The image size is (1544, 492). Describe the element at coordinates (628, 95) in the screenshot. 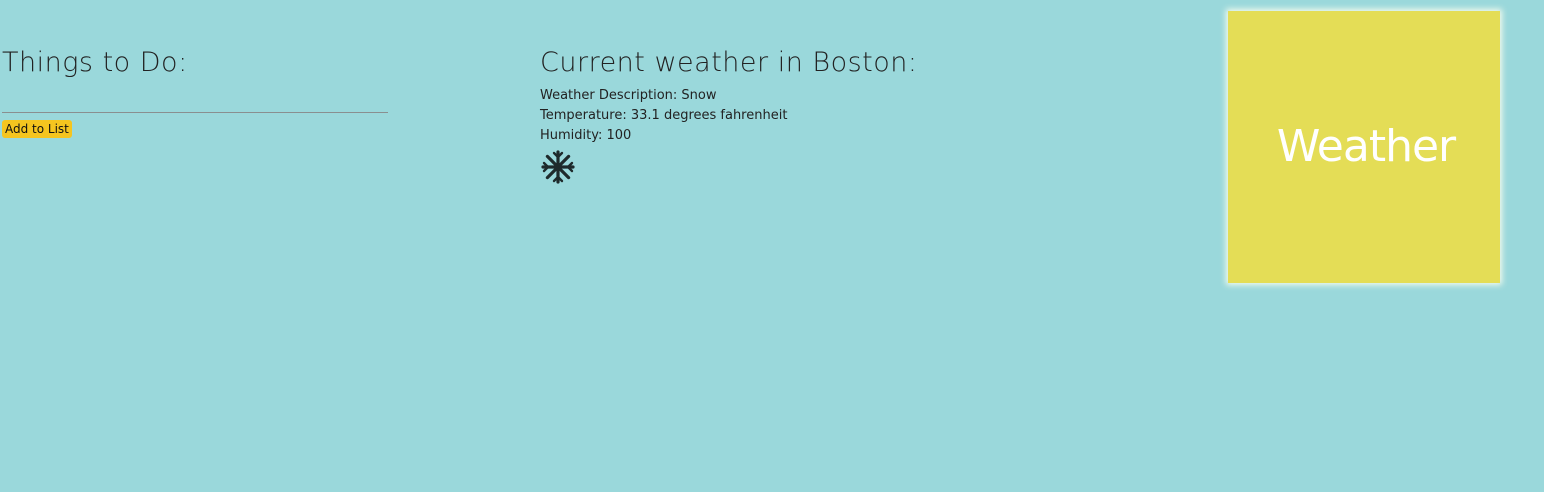

I see `weather-description: Weather Description: Snow` at that location.